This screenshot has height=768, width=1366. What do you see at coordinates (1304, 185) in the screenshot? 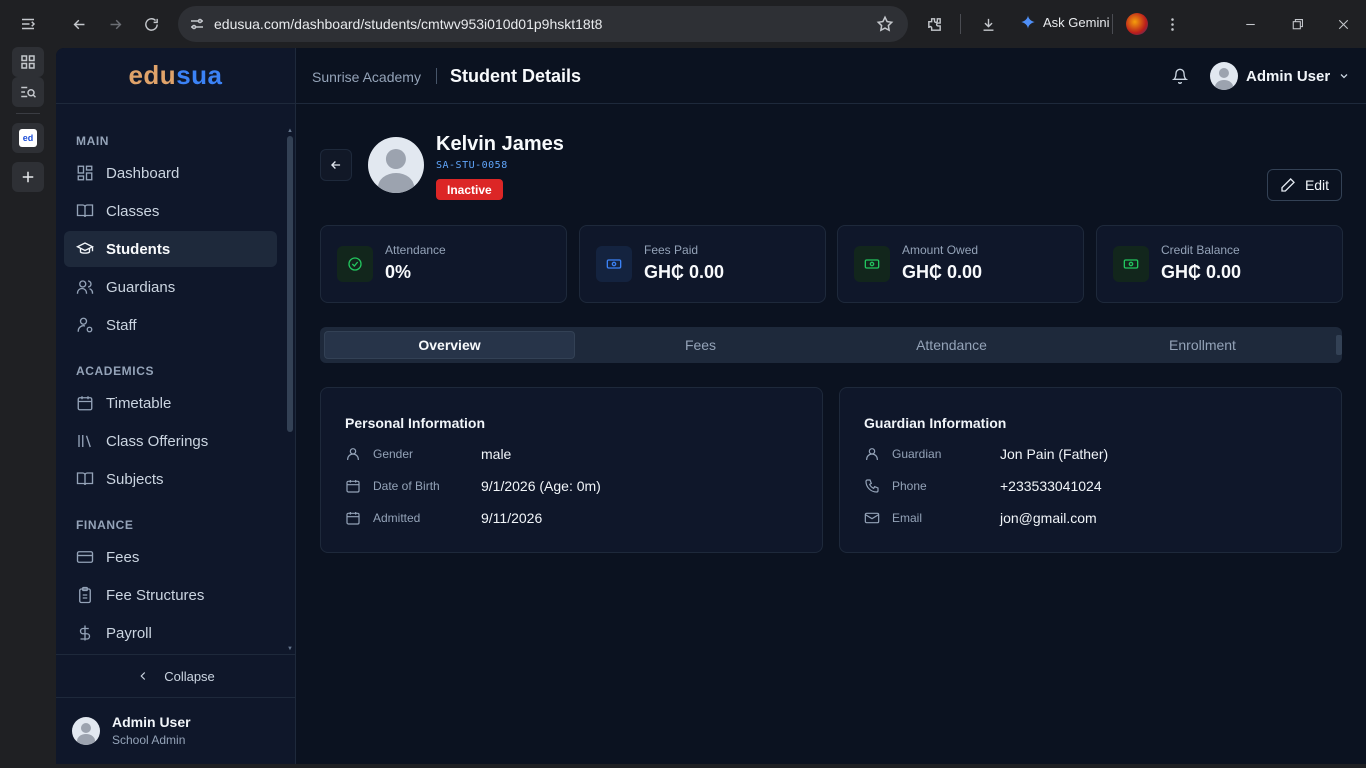
I see `edit-button: Edit` at bounding box center [1304, 185].